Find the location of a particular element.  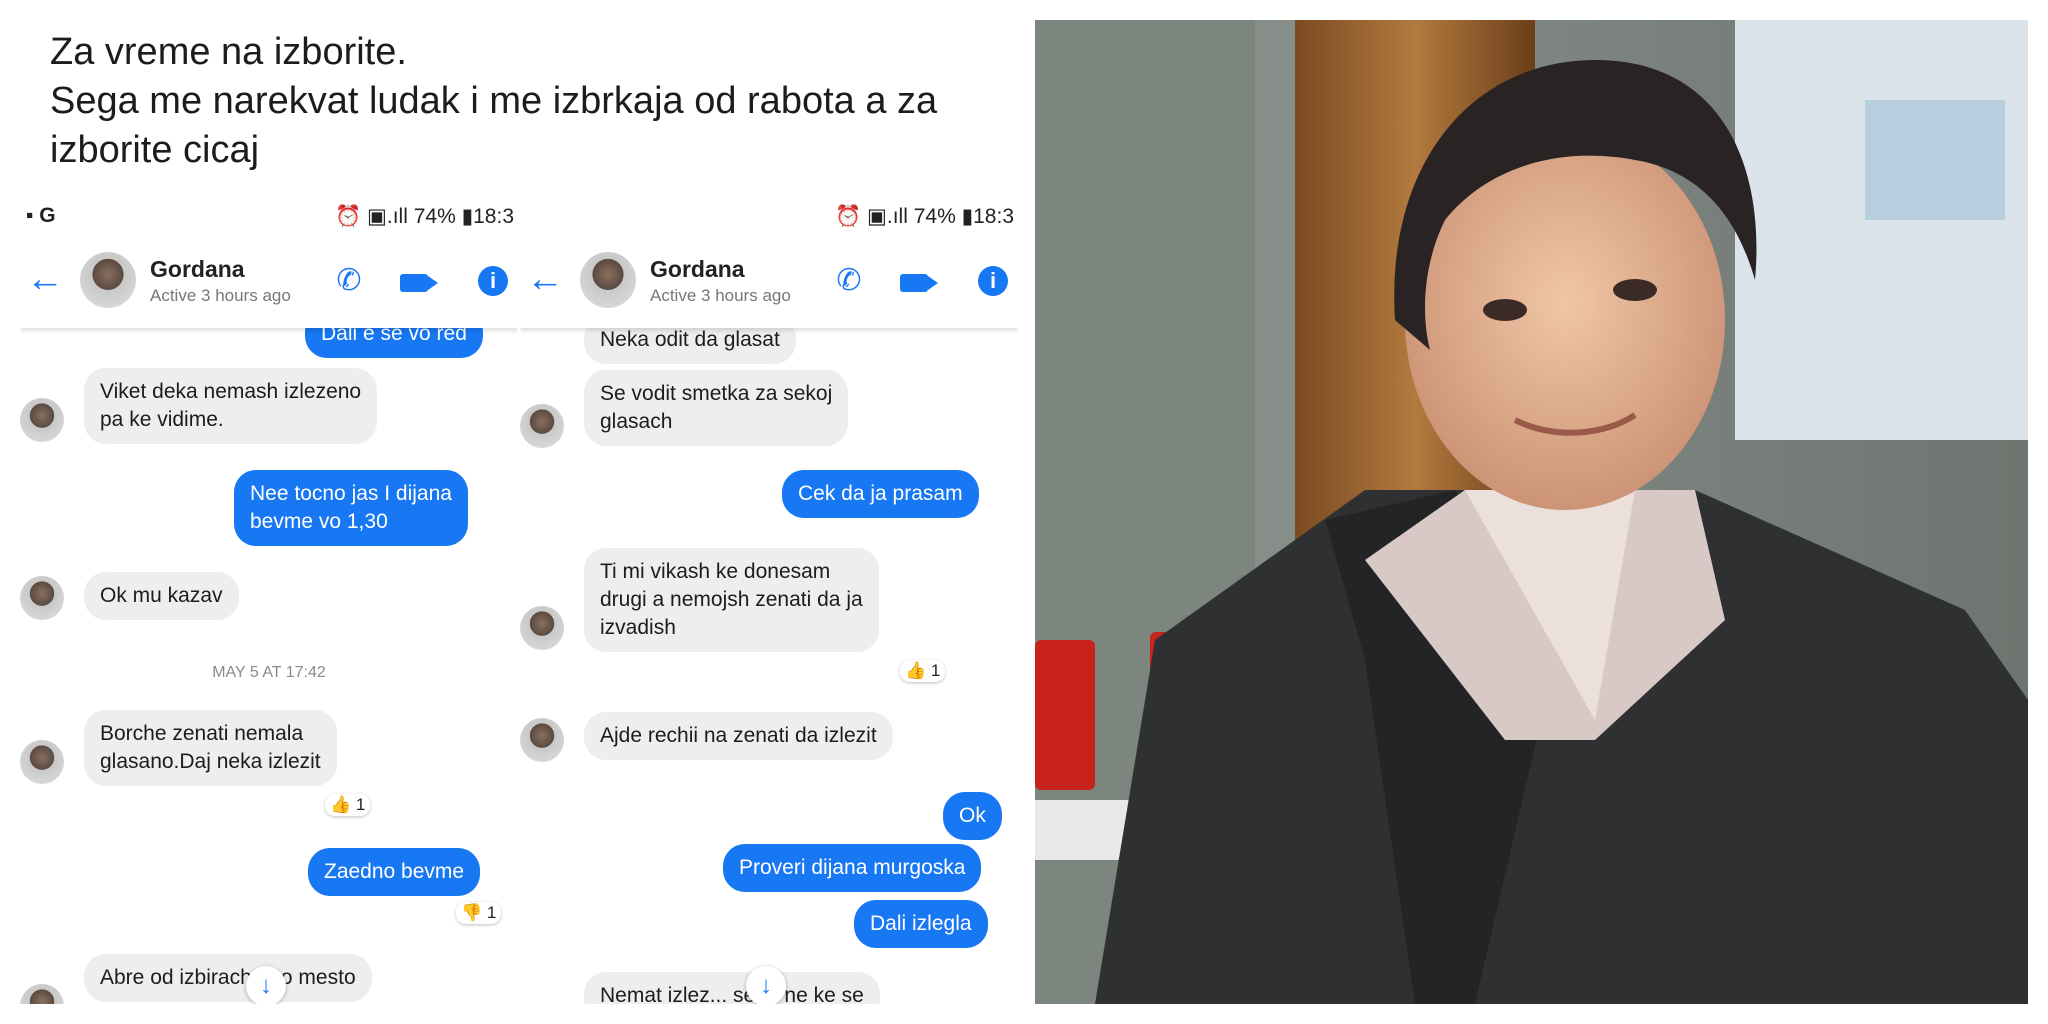

message-bubble: Nemat izlez... sega ne ke se is located at coordinates (732, 988).